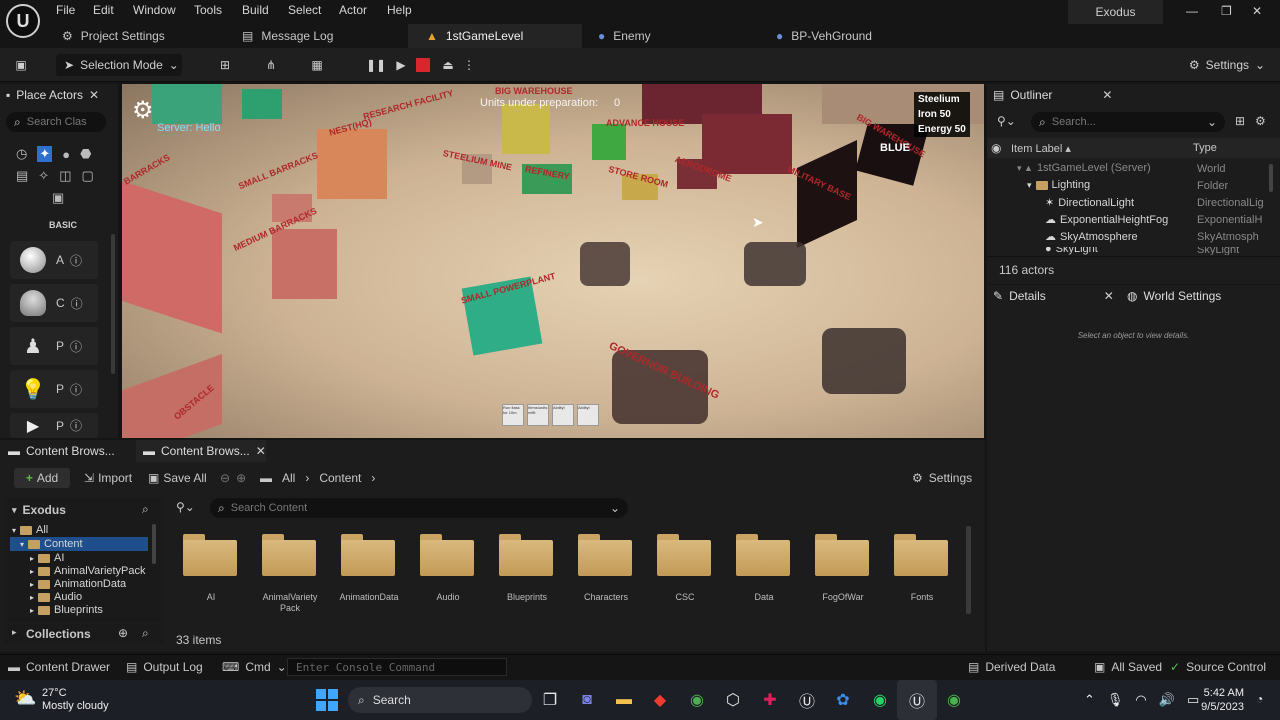 Image resolution: width=1280 pixels, height=720 pixels. What do you see at coordinates (103, 10) in the screenshot?
I see `menu-edit: Edit` at bounding box center [103, 10].